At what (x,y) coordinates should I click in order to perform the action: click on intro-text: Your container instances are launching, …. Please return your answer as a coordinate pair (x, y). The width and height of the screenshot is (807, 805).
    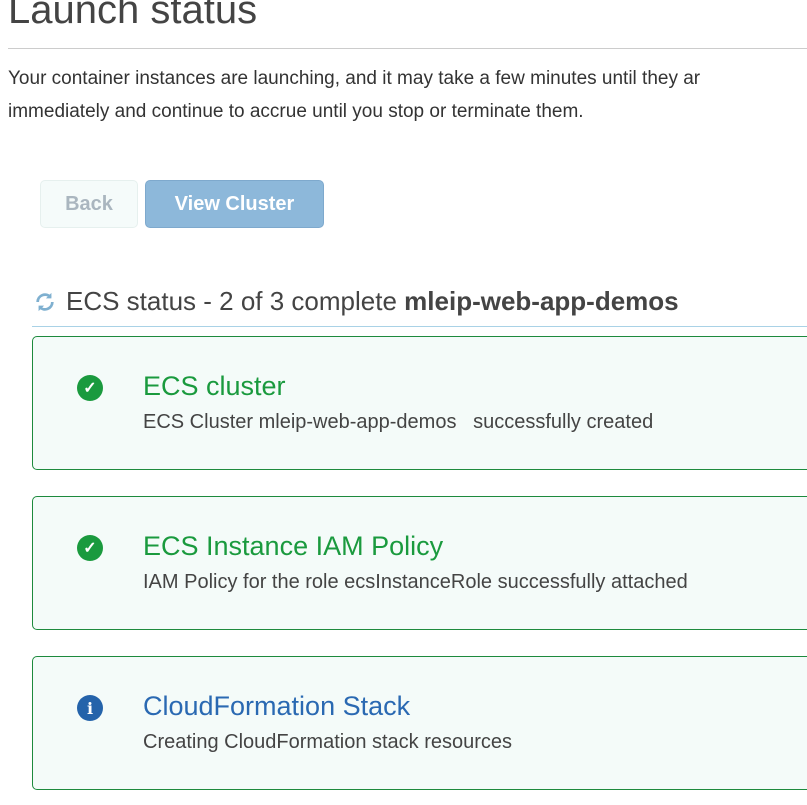
    Looking at the image, I should click on (407, 95).